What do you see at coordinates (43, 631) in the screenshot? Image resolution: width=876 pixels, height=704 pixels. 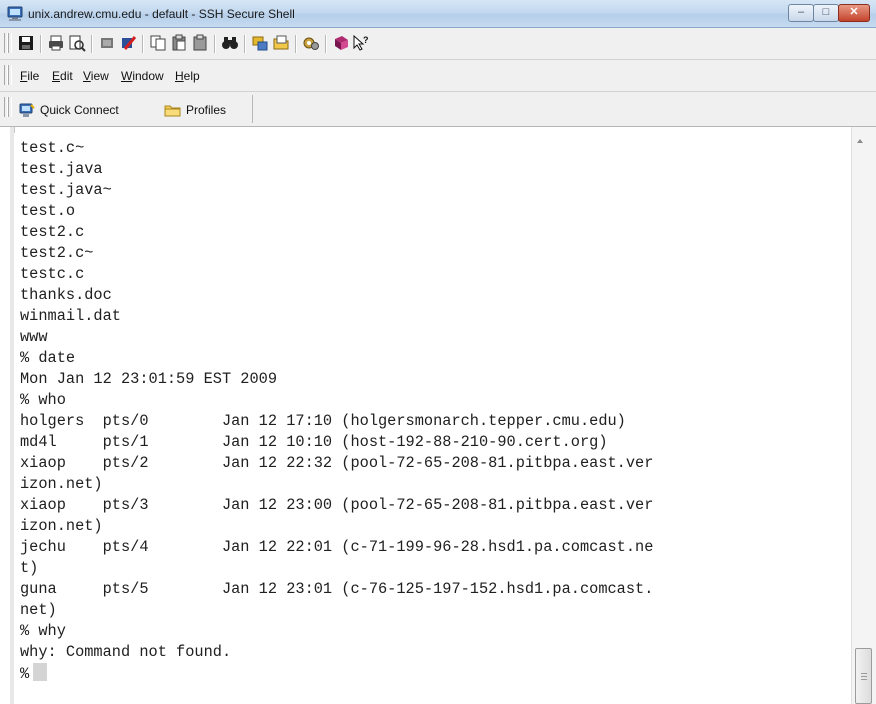 I see `terminal-line: % why` at bounding box center [43, 631].